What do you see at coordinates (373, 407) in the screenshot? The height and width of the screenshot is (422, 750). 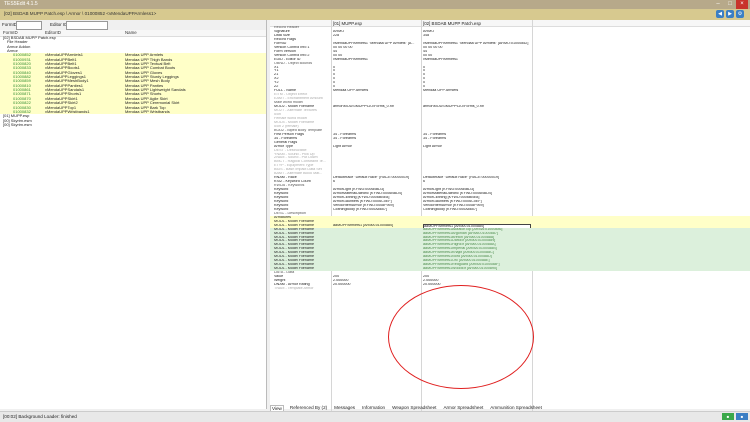 I see `tab-information: Information` at bounding box center [373, 407].